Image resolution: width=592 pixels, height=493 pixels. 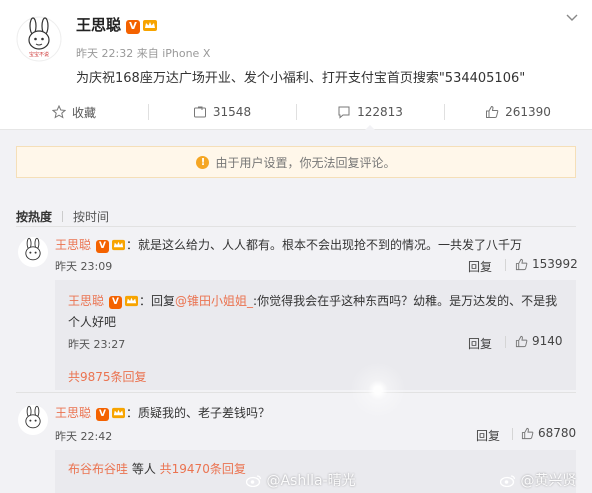 I want to click on repost-button: 31548, so click(x=222, y=112).